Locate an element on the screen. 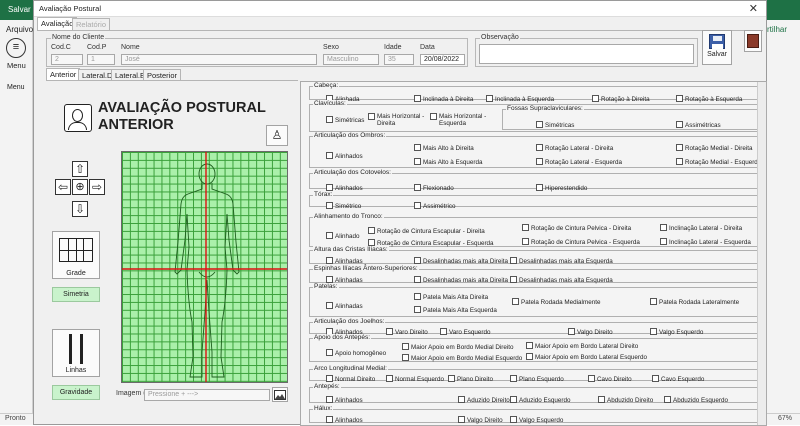  checkbox-claviculas-2: Mais Horizontal - Esquerda is located at coordinates (461, 120).